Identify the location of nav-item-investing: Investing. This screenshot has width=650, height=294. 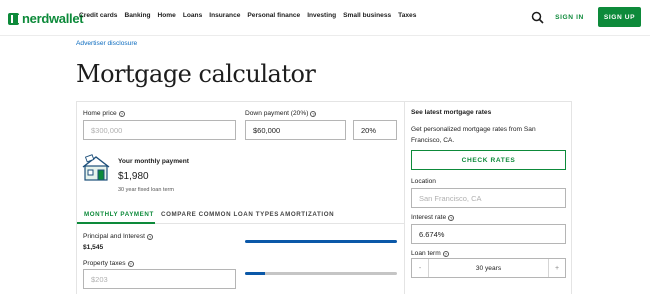
(321, 15).